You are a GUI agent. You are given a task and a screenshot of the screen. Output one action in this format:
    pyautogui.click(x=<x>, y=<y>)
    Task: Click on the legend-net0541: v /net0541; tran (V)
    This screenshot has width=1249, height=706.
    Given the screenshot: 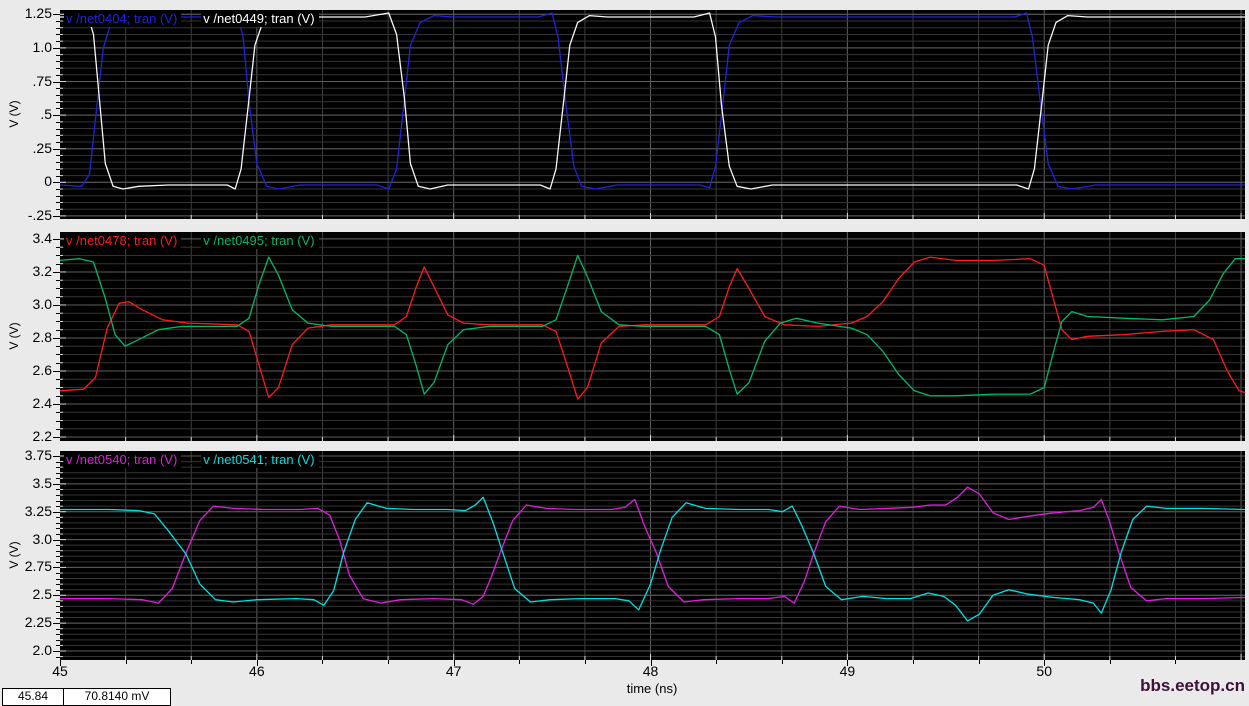 What is the action you would take?
    pyautogui.click(x=260, y=460)
    